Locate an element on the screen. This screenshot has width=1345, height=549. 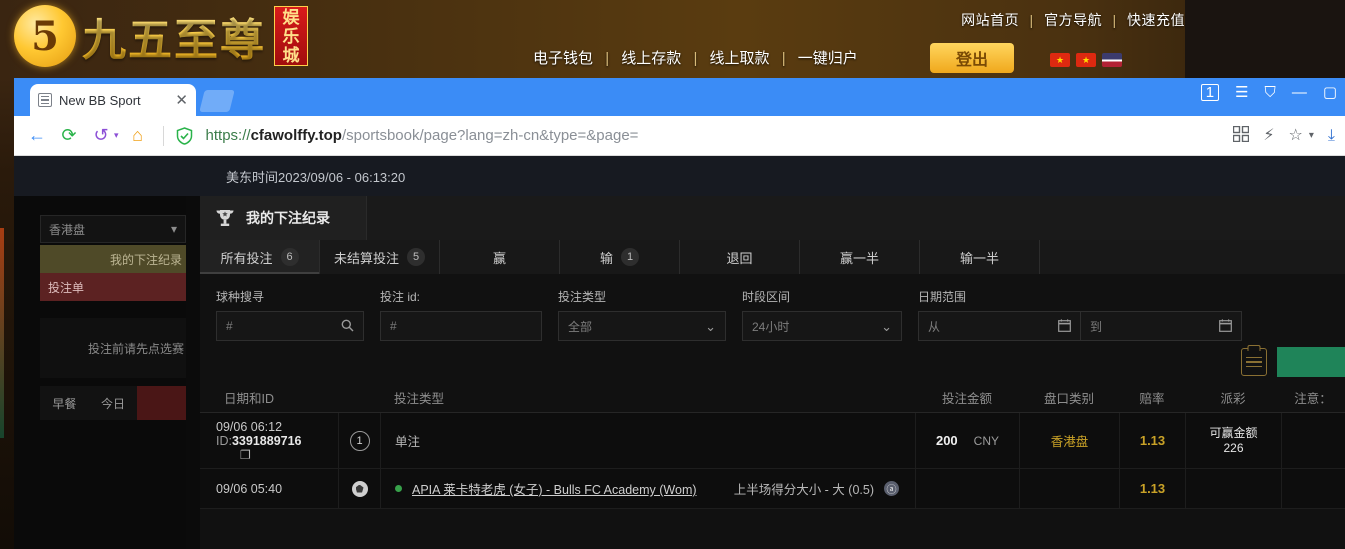
sport-search-placeholder: # is located at coordinates (229, 326).